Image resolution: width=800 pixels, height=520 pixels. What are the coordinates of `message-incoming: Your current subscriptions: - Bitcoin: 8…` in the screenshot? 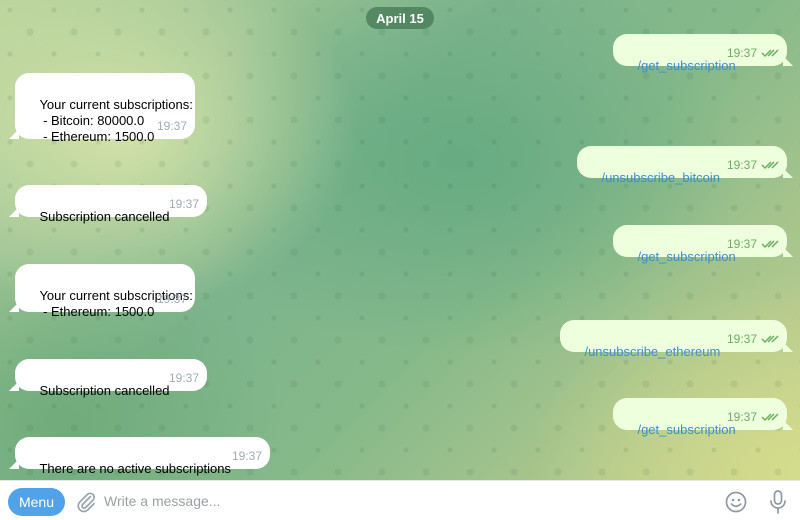 It's located at (102, 108).